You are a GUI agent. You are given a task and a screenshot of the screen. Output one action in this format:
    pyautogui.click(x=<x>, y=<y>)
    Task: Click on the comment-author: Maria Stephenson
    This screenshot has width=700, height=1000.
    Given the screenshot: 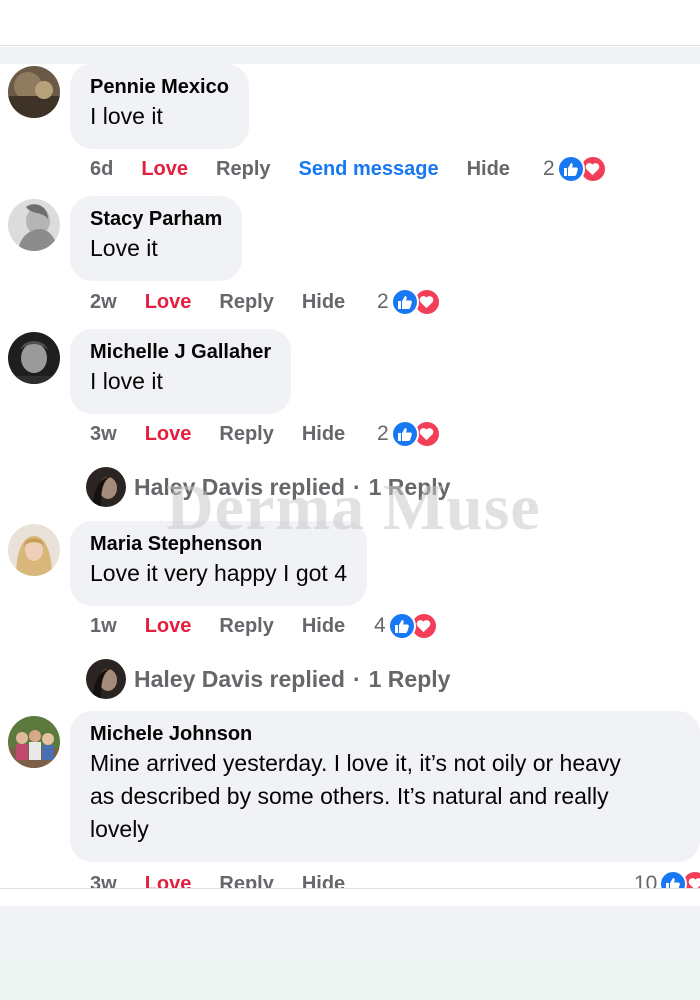 What is the action you would take?
    pyautogui.click(x=218, y=544)
    